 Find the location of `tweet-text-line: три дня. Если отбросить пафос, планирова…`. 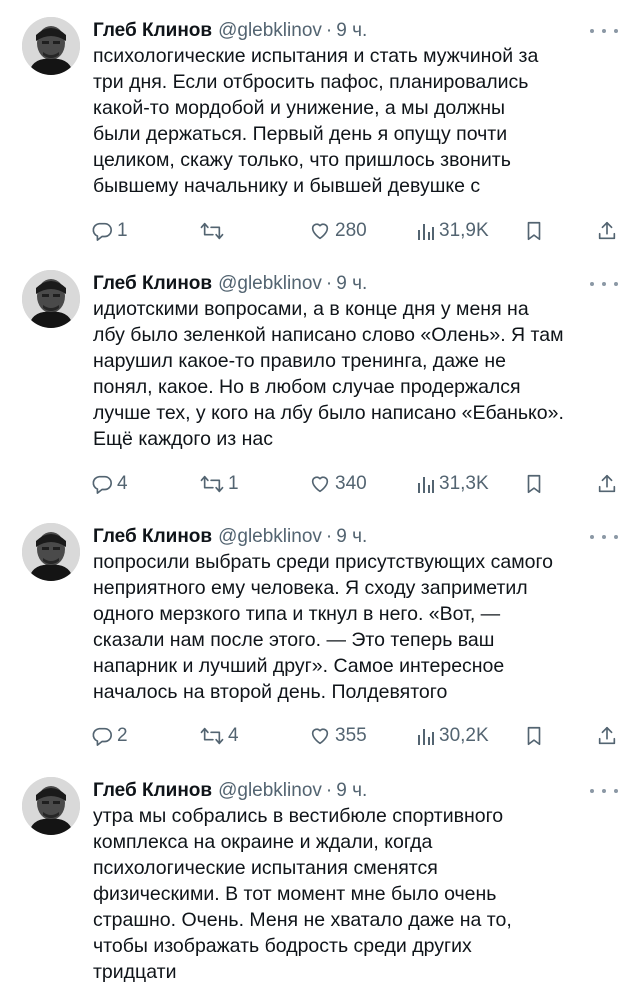

tweet-text-line: три дня. Если отбросить пафос, планирова… is located at coordinates (311, 82).